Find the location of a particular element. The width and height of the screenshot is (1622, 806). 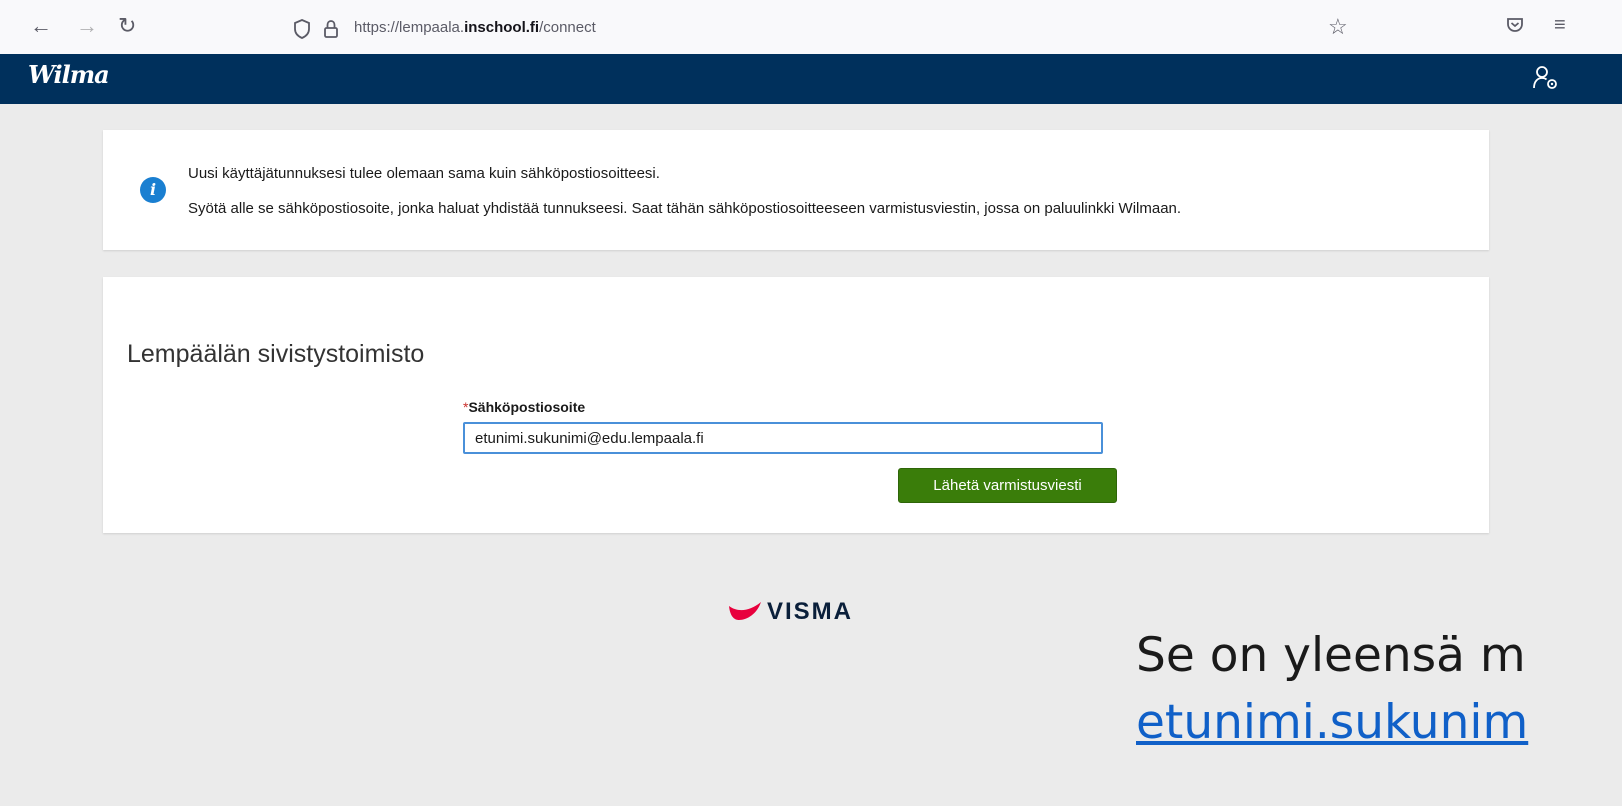

forward-arrow-icon: → is located at coordinates (87, 26).